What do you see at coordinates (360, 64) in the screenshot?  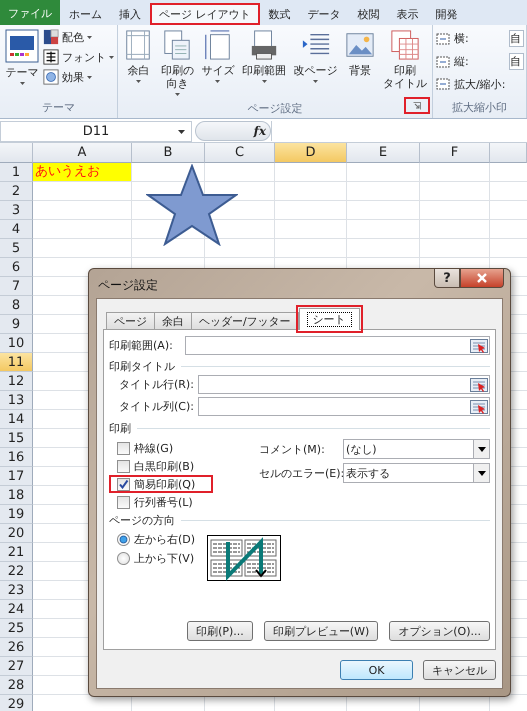 I see `page-setup-button: 背景` at bounding box center [360, 64].